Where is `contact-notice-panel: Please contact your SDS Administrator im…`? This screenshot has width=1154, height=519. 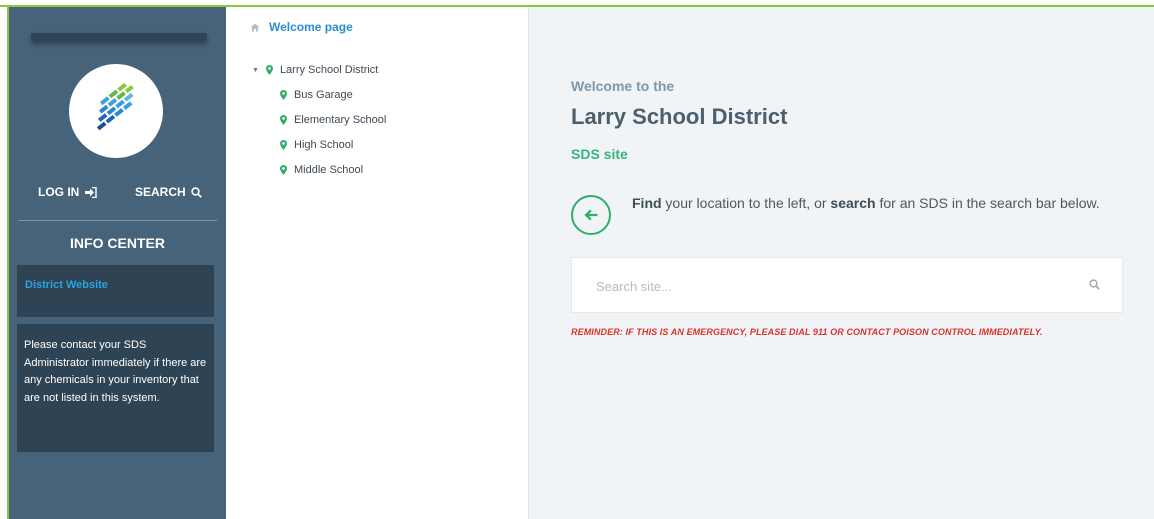 contact-notice-panel: Please contact your SDS Administrator im… is located at coordinates (115, 388).